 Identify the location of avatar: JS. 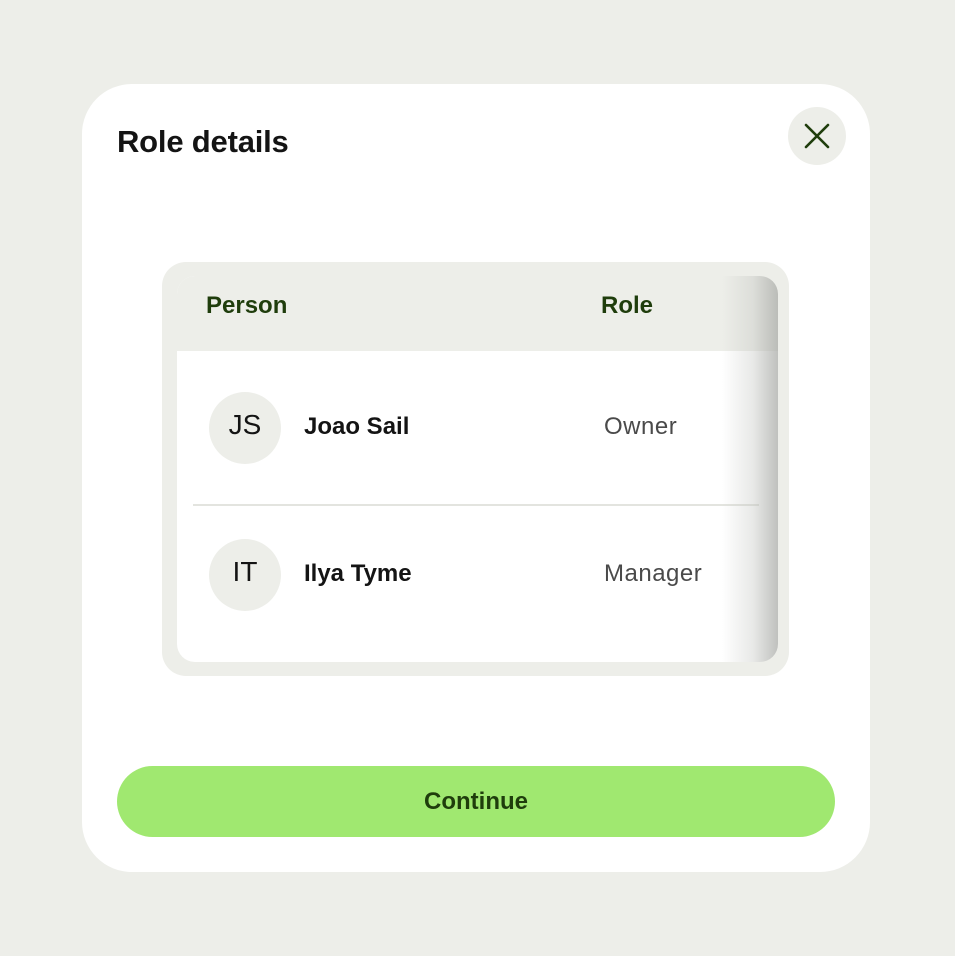
(245, 428).